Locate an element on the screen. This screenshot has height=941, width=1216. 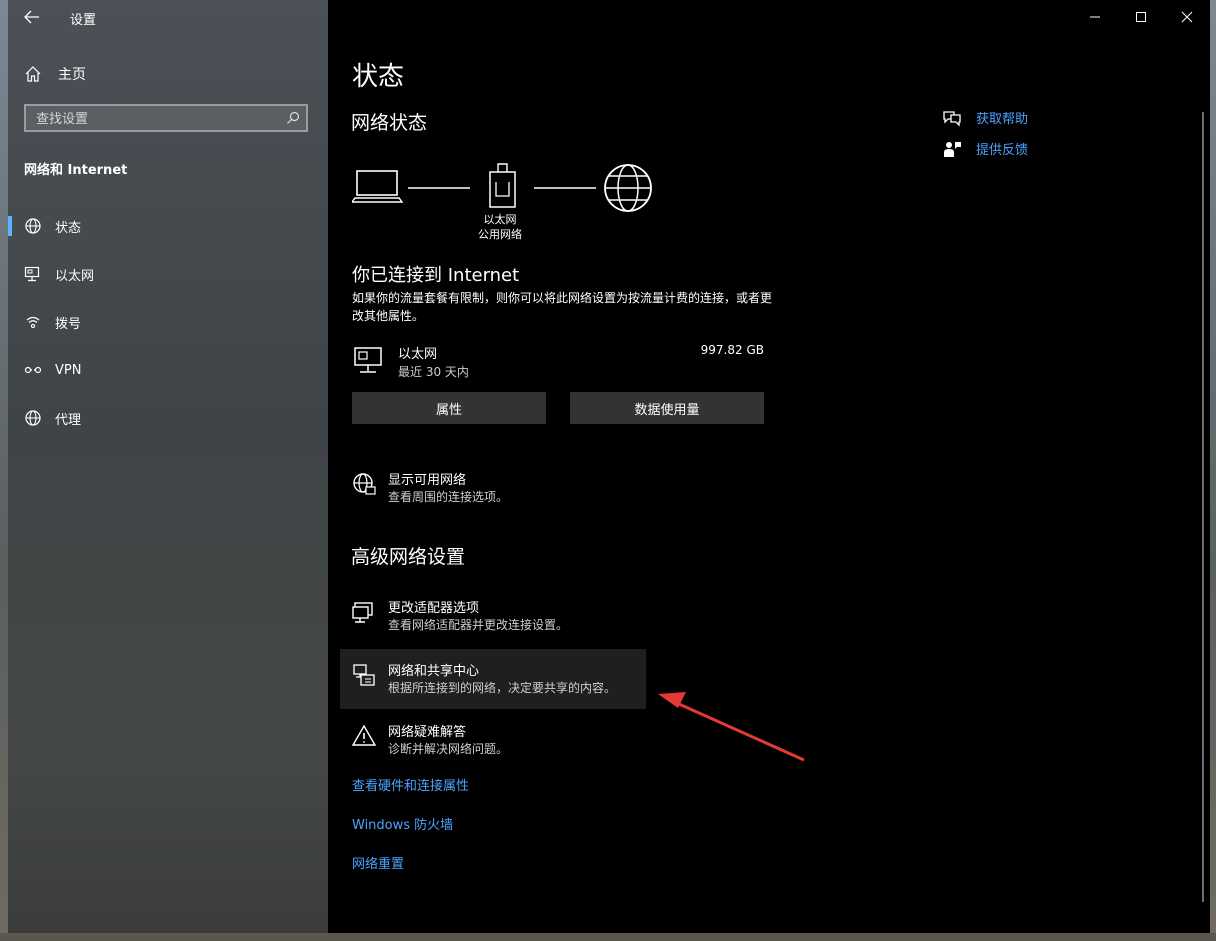
desktop-edge-bottom is located at coordinates (608, 937).